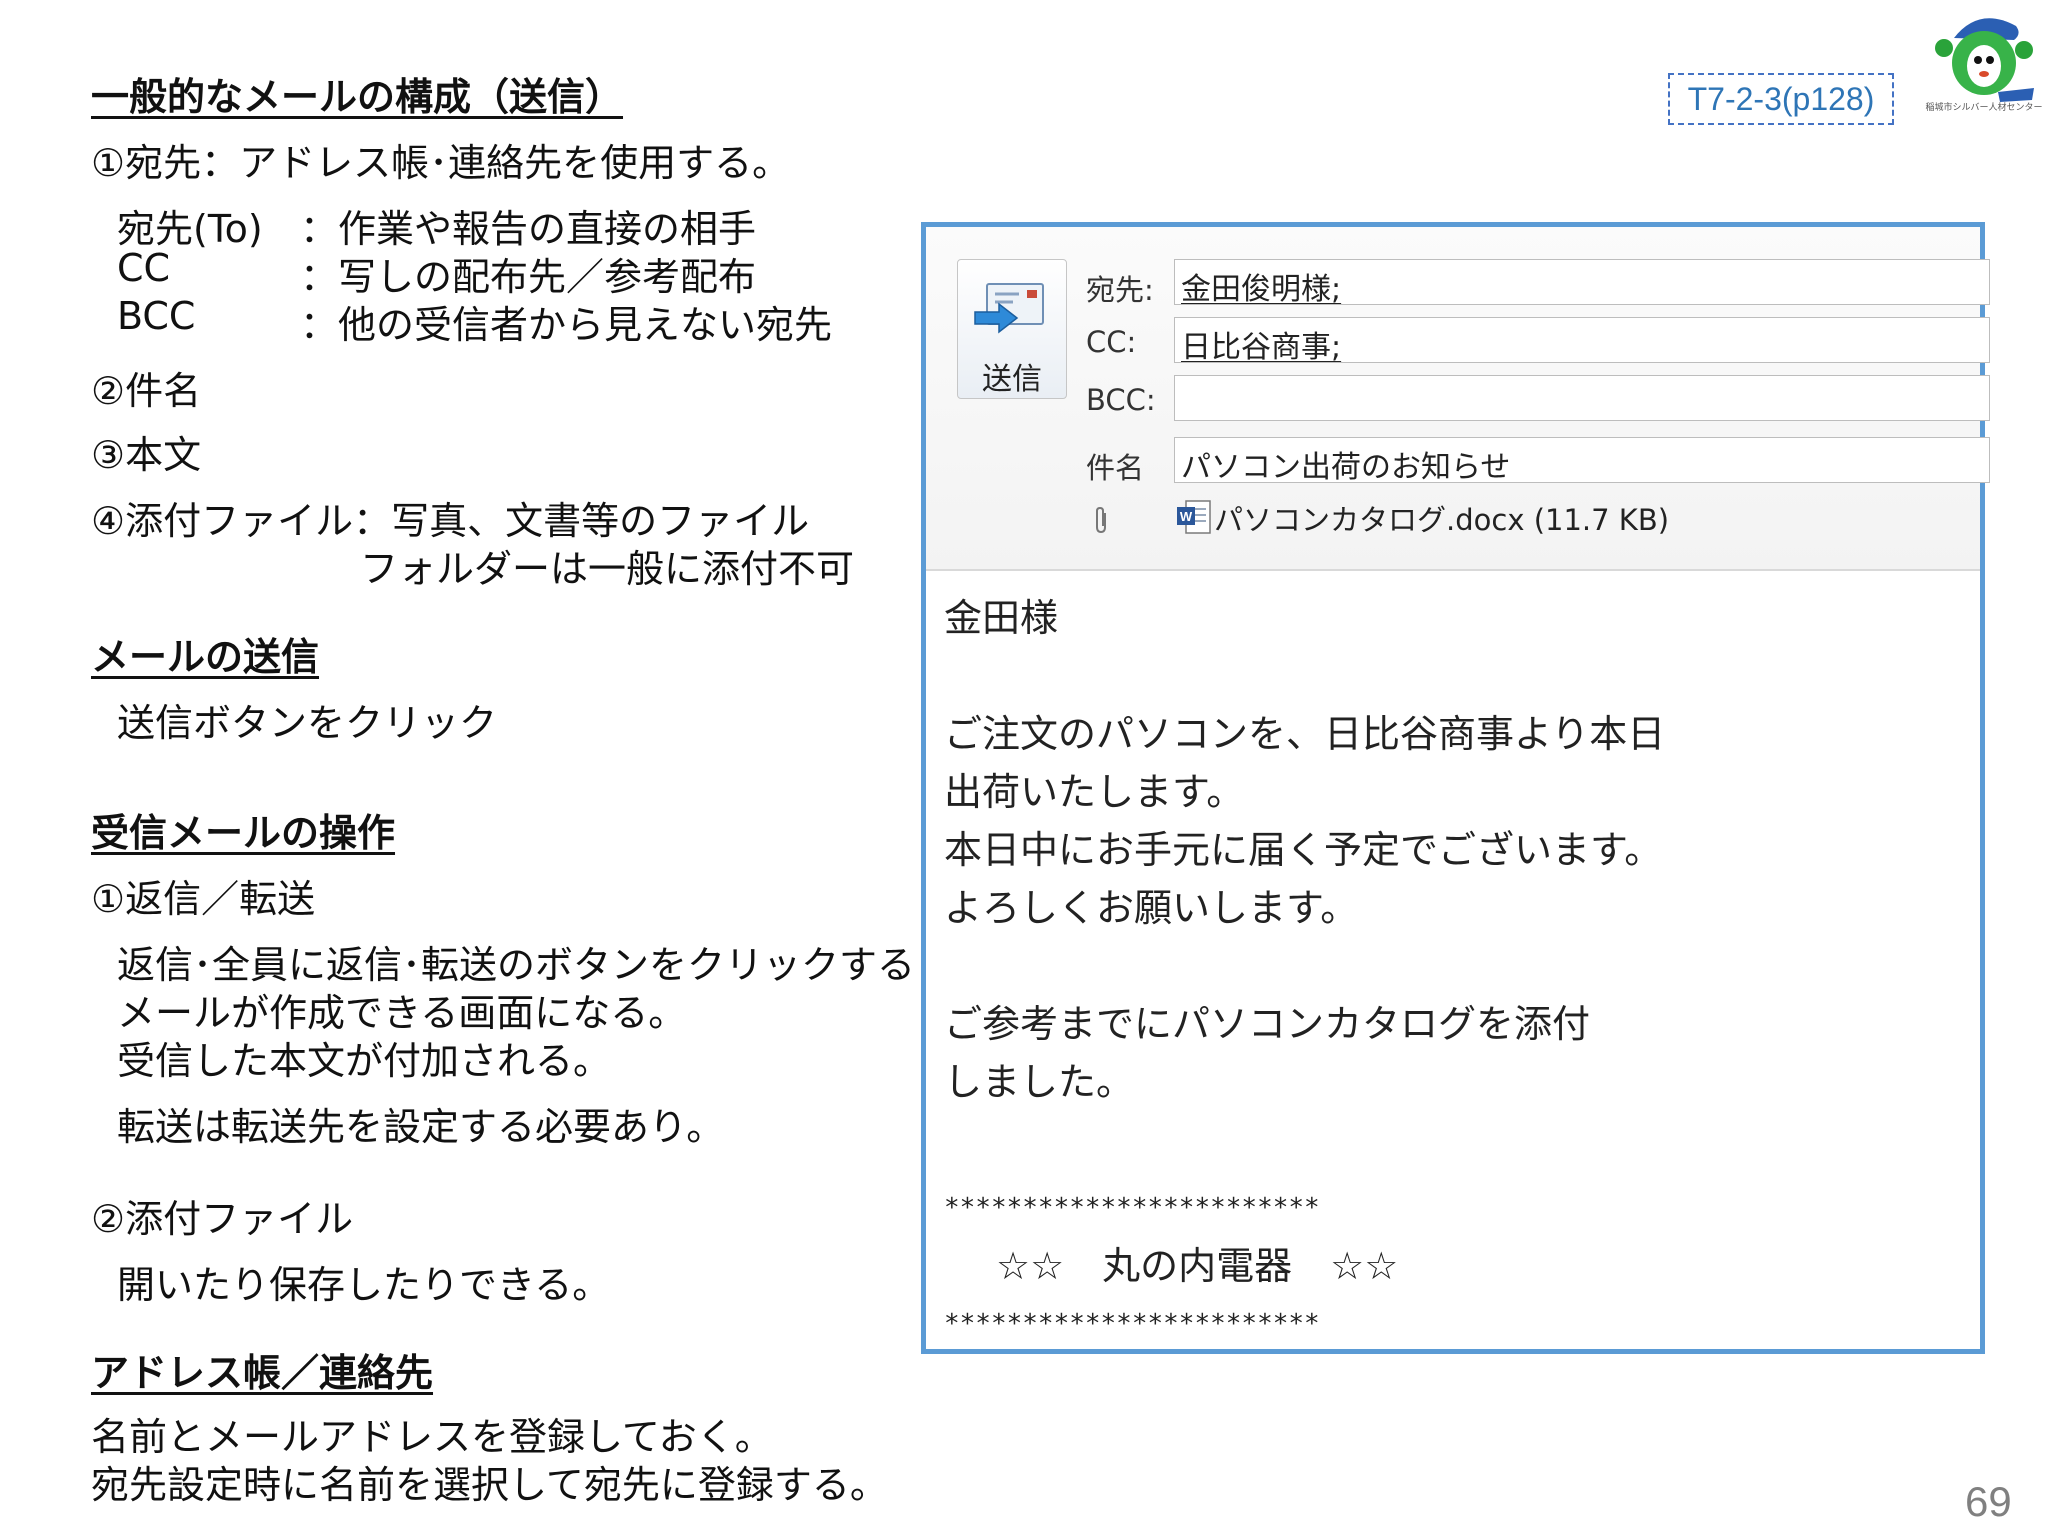 Image resolution: width=2048 pixels, height=1536 pixels. What do you see at coordinates (1039, 1082) in the screenshot?
I see `body-line-6: しました。` at bounding box center [1039, 1082].